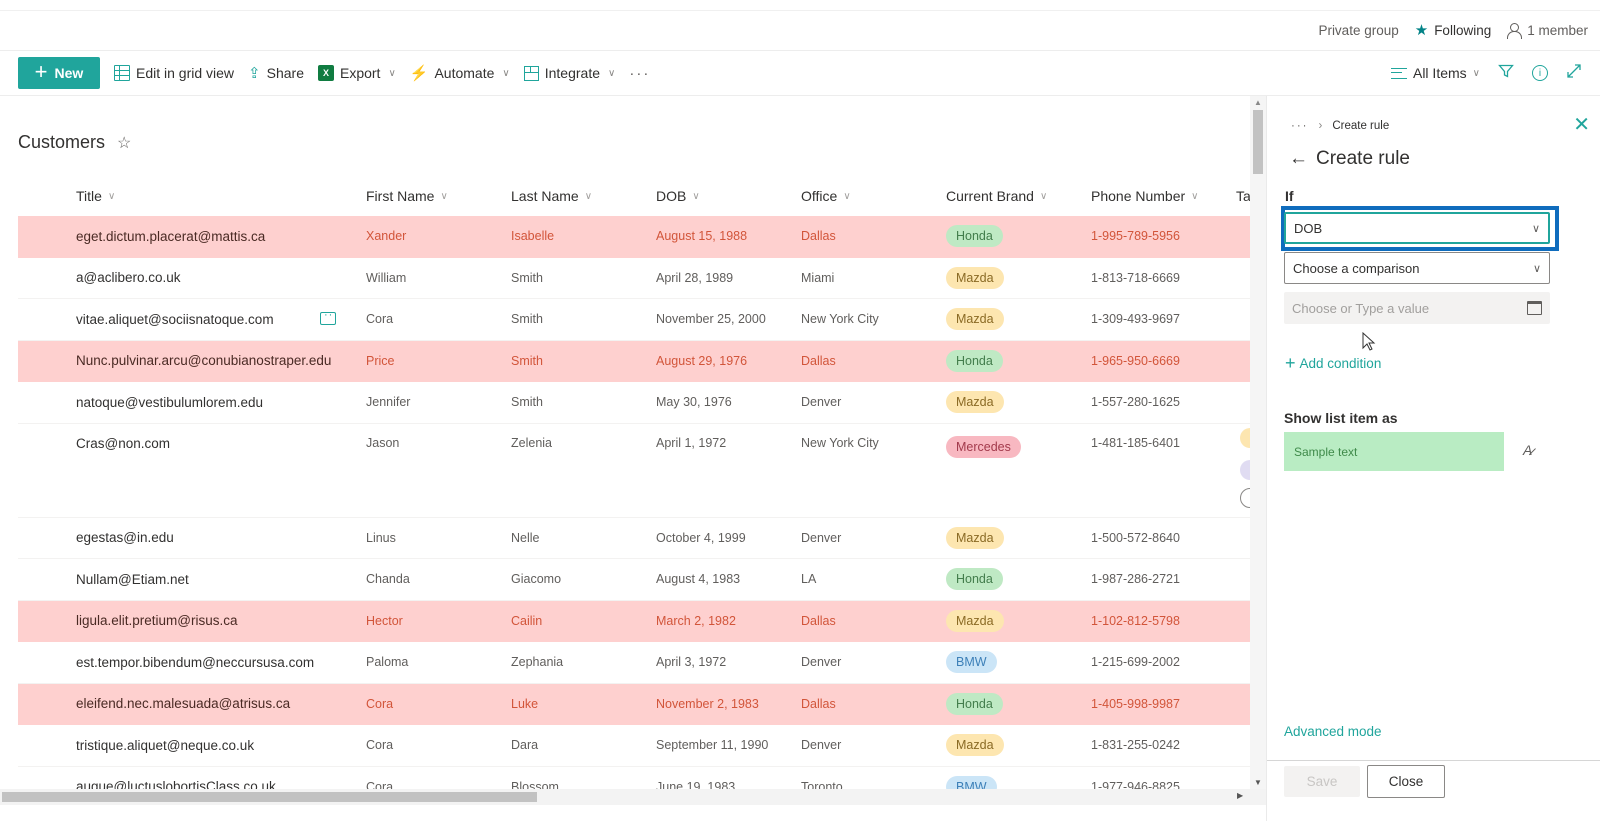  I want to click on cell-title: Nunc.pulvinar.arcu@conubianostraper.edu, so click(192, 360).